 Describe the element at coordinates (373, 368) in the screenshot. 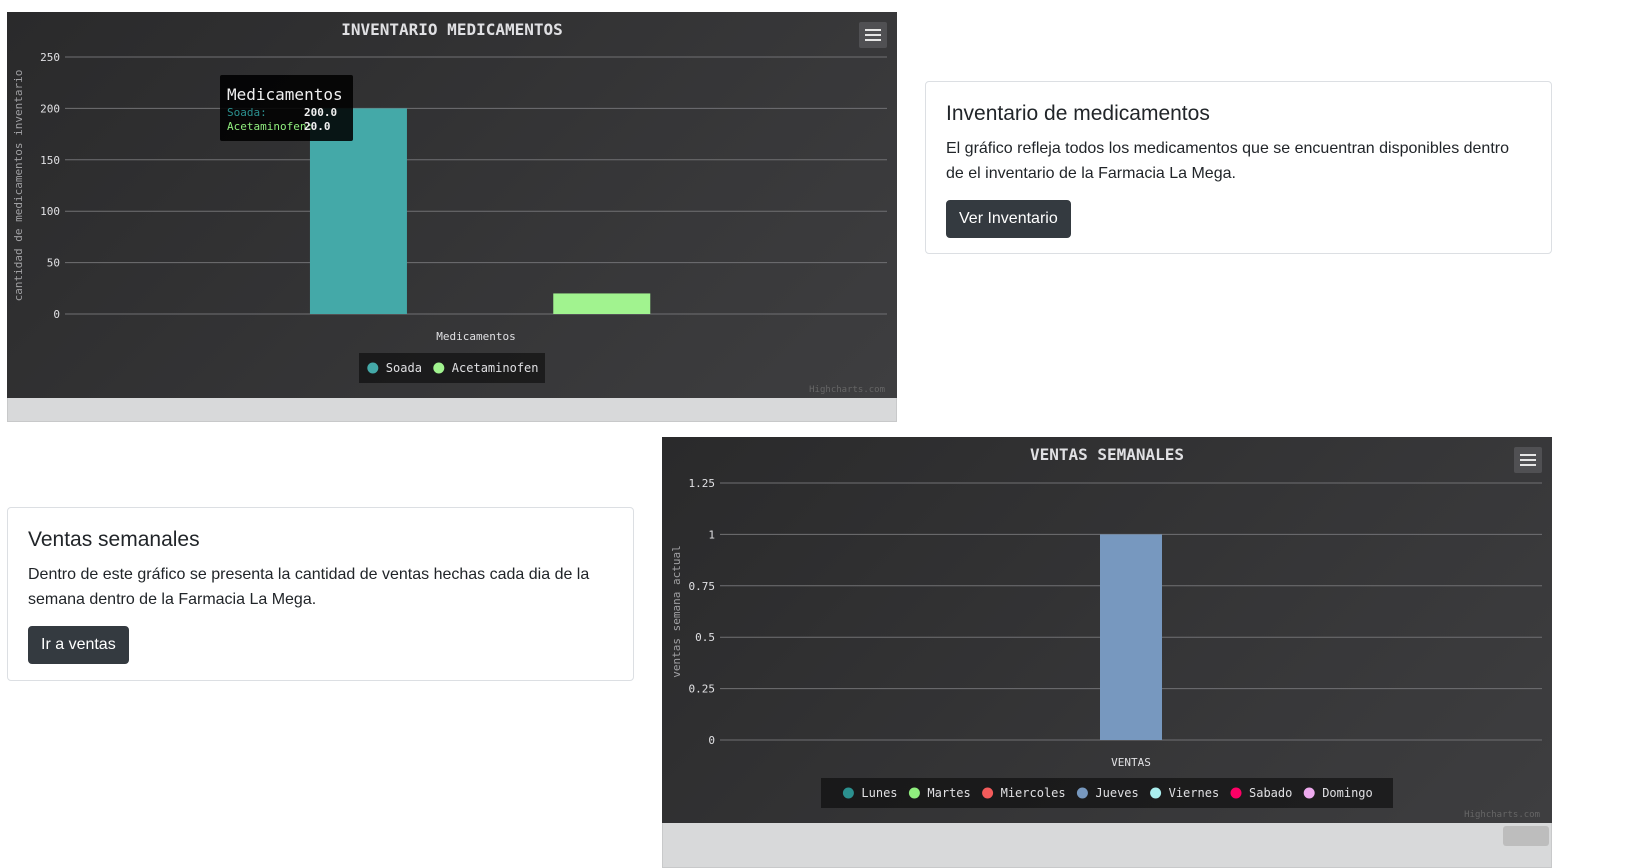

I see `legend-marker-soada` at that location.